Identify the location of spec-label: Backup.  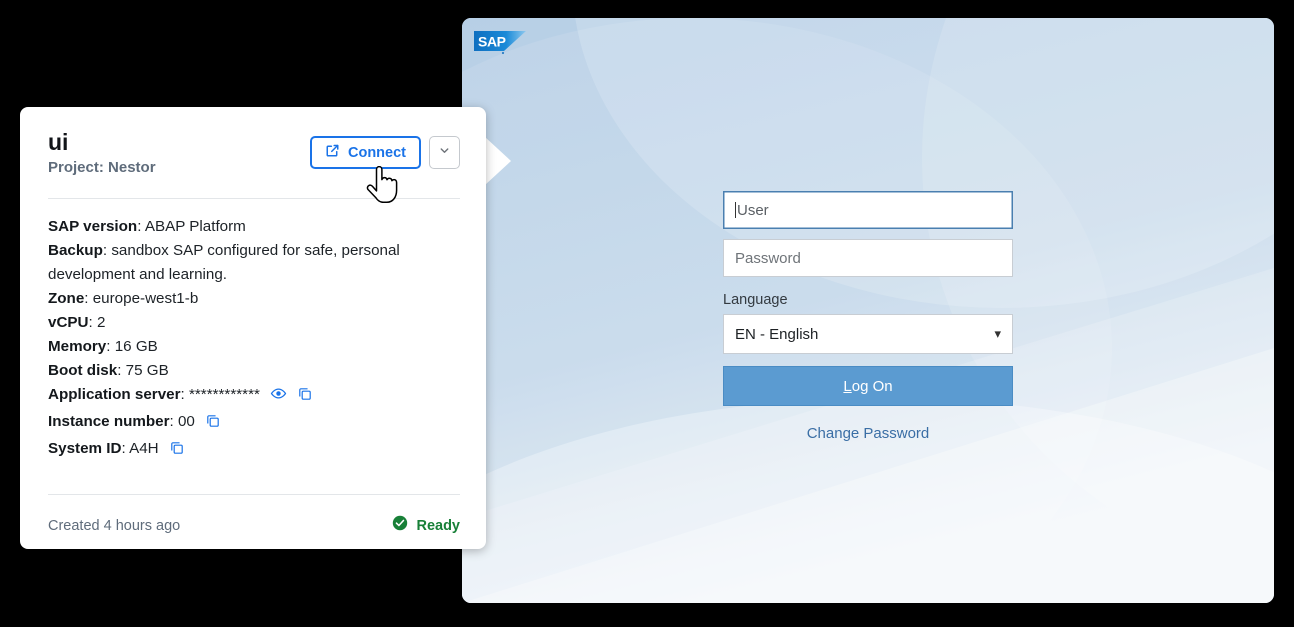
(75, 251).